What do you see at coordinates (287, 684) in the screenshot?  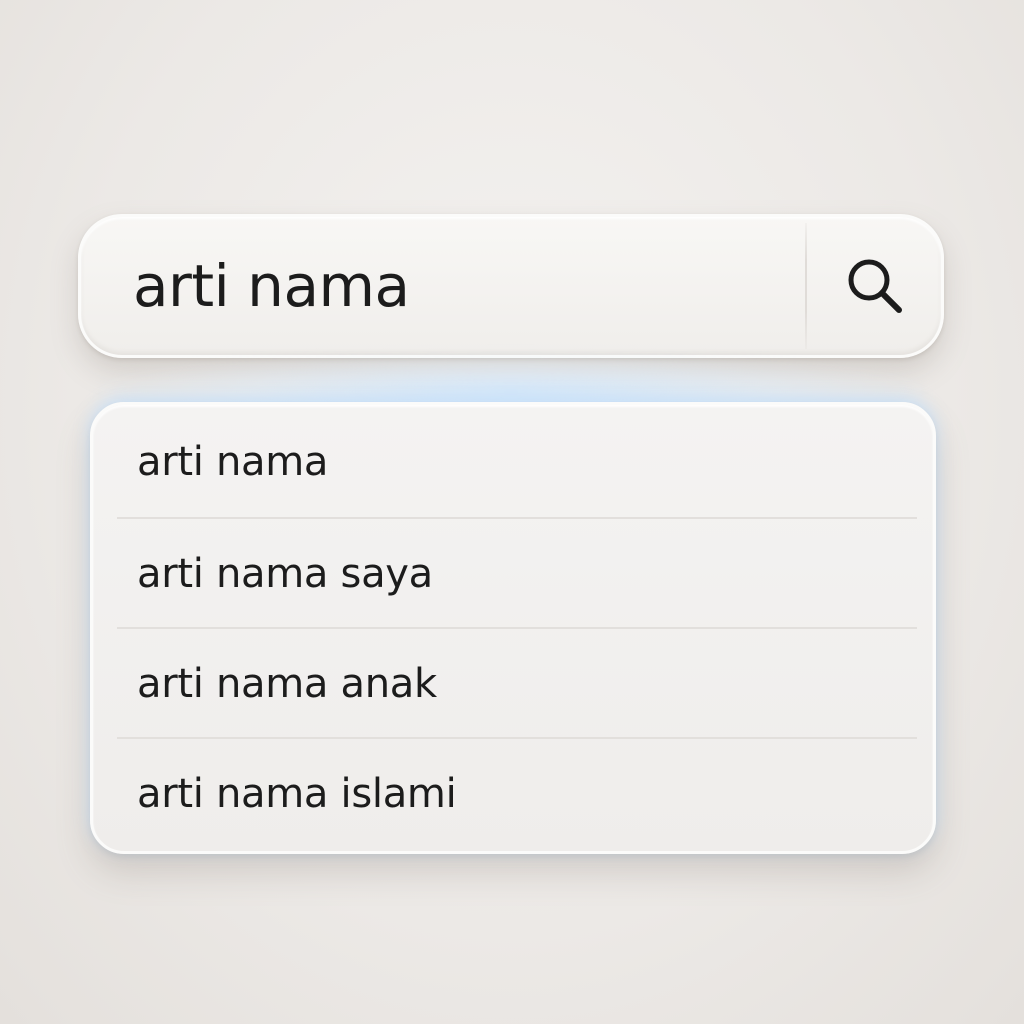 I see `suggestion-label: arti nama anak` at bounding box center [287, 684].